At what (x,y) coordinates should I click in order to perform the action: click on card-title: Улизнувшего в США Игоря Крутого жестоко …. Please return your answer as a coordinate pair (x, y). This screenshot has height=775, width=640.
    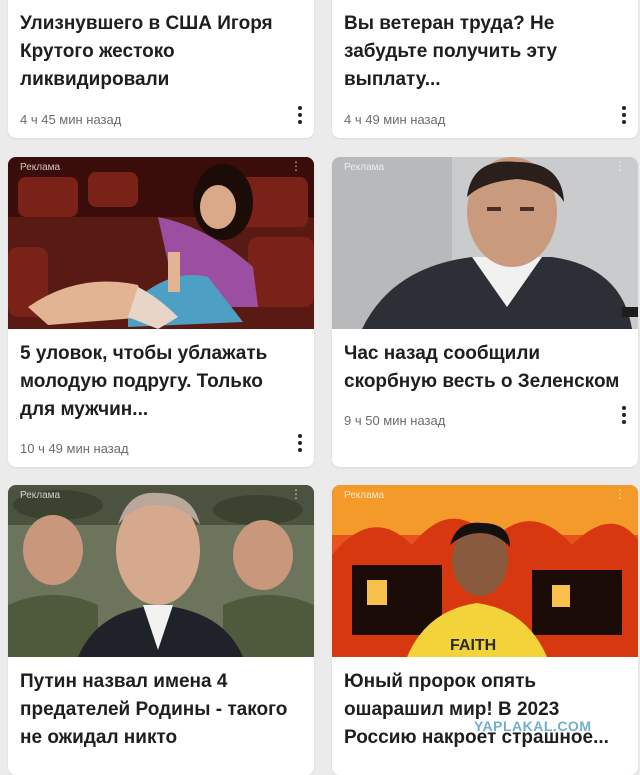
    Looking at the image, I should click on (160, 52).